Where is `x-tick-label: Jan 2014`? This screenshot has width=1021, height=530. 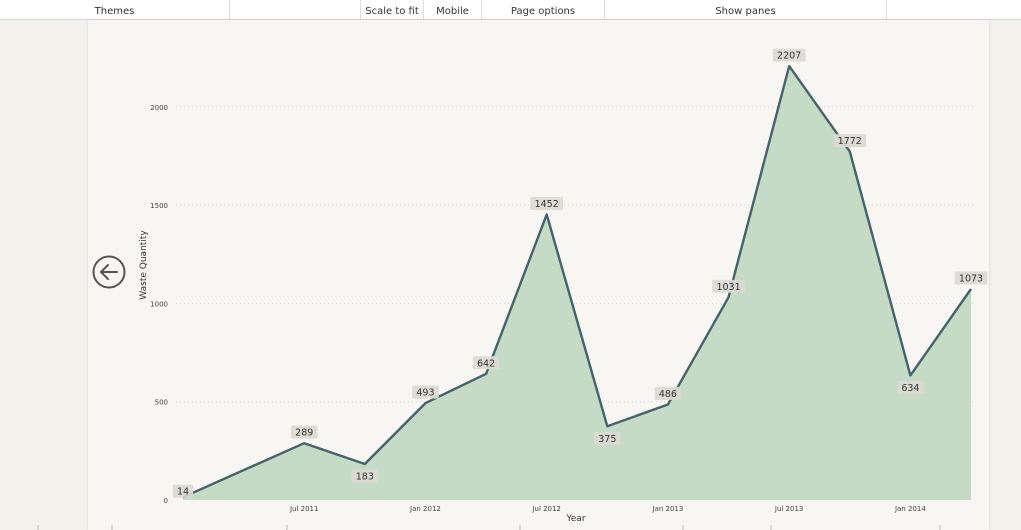 x-tick-label: Jan 2014 is located at coordinates (910, 509).